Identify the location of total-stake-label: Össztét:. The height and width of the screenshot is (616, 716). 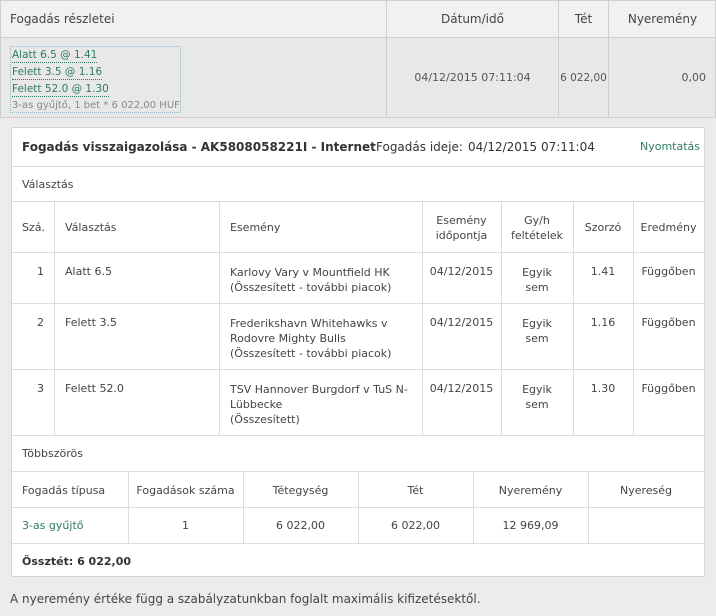
(48, 561).